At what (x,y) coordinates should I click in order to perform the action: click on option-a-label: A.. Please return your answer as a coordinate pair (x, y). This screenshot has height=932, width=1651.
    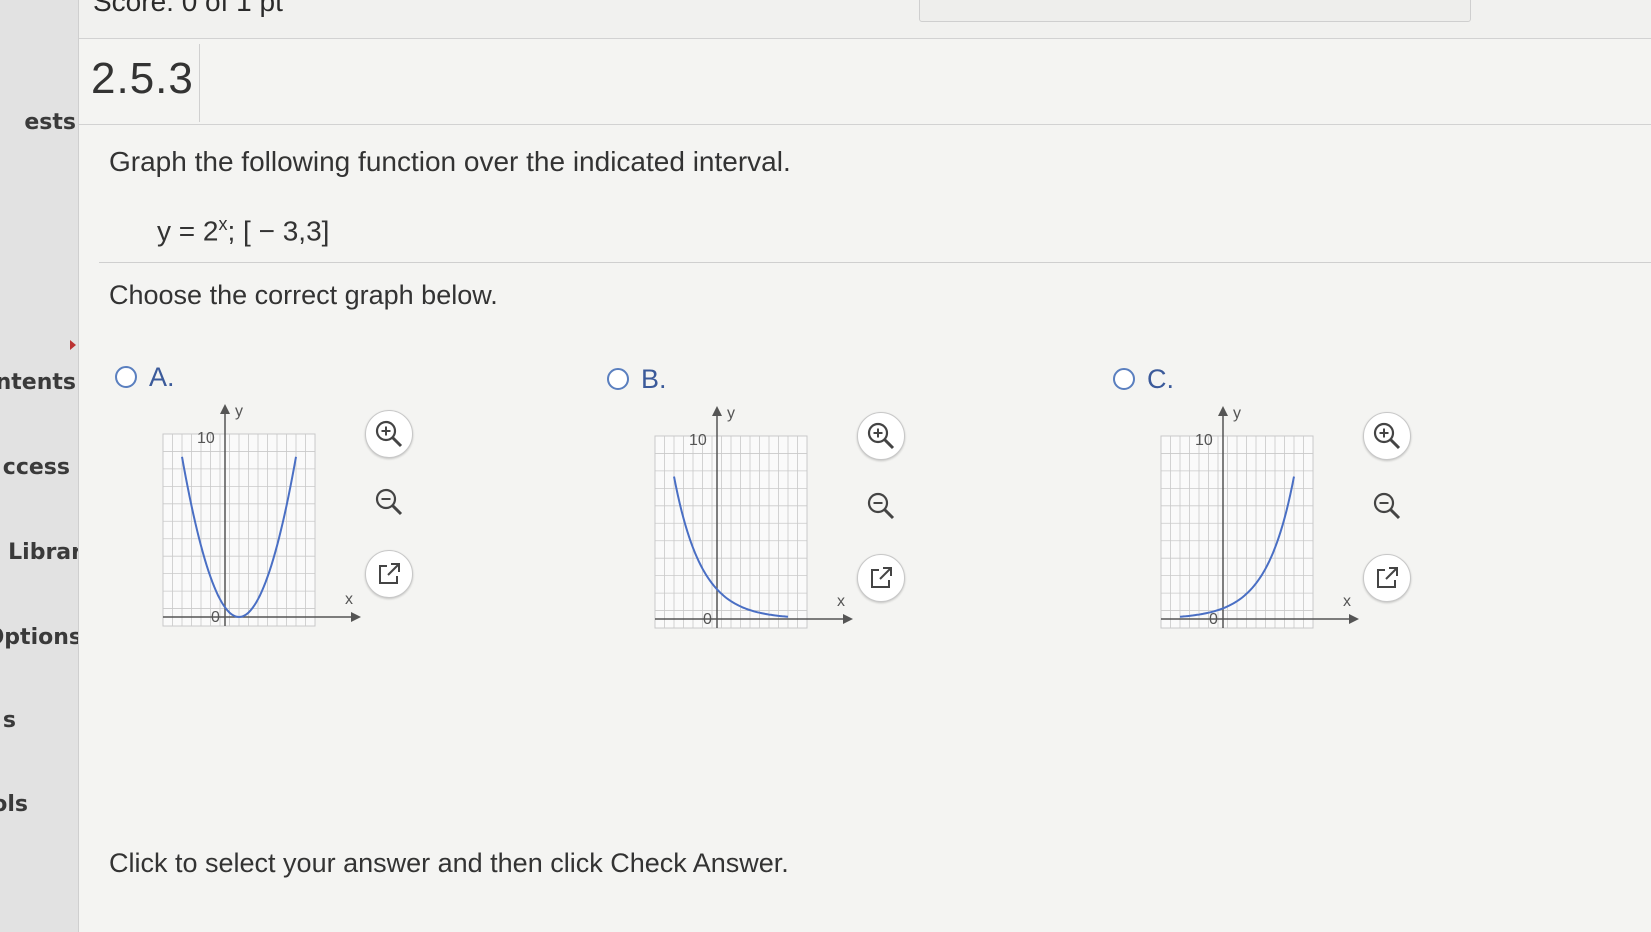
    Looking at the image, I should click on (162, 377).